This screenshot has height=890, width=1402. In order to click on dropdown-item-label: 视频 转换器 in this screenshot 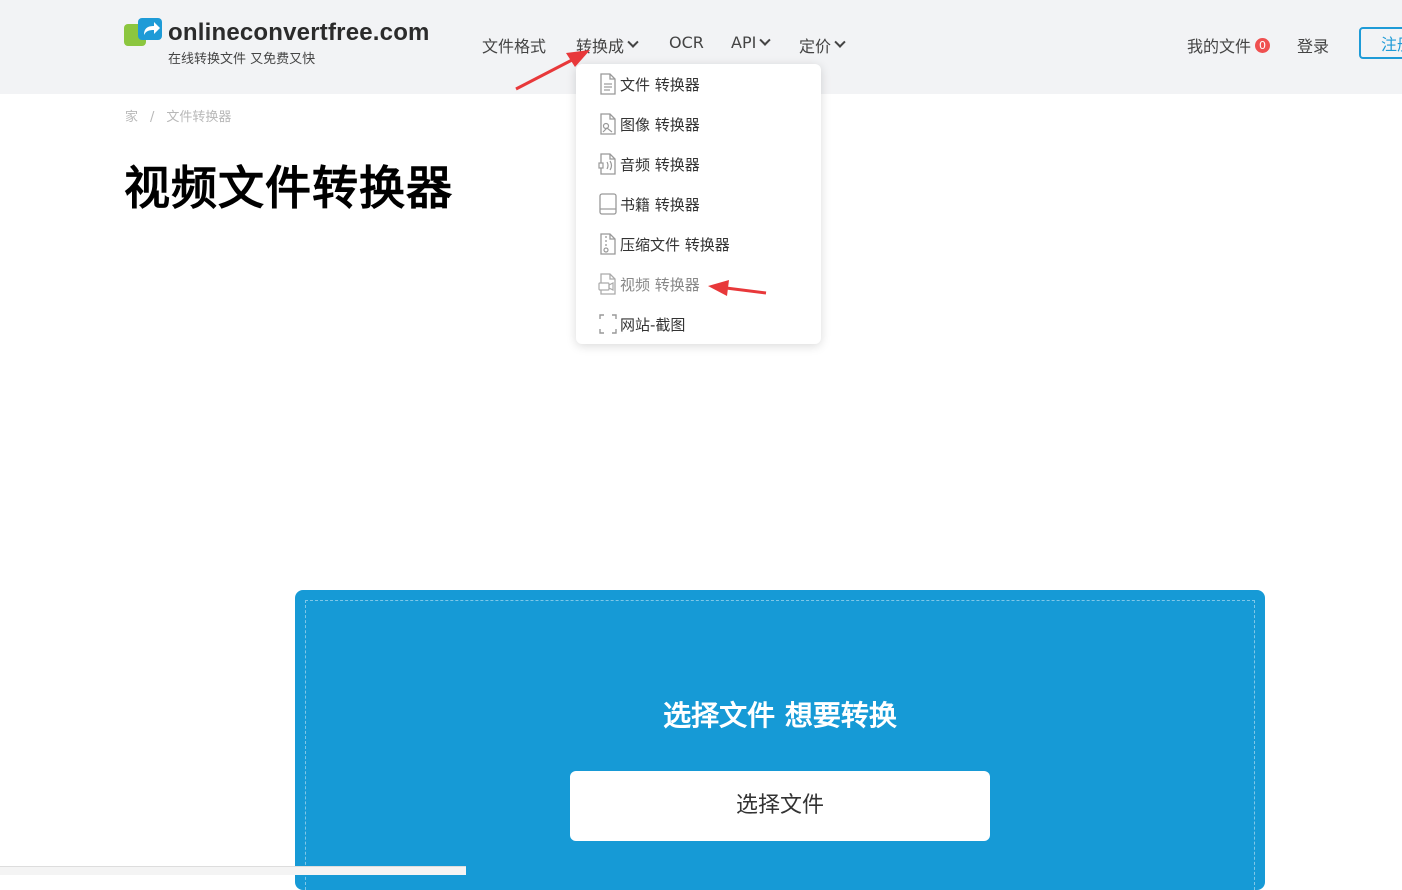, I will do `click(660, 284)`.